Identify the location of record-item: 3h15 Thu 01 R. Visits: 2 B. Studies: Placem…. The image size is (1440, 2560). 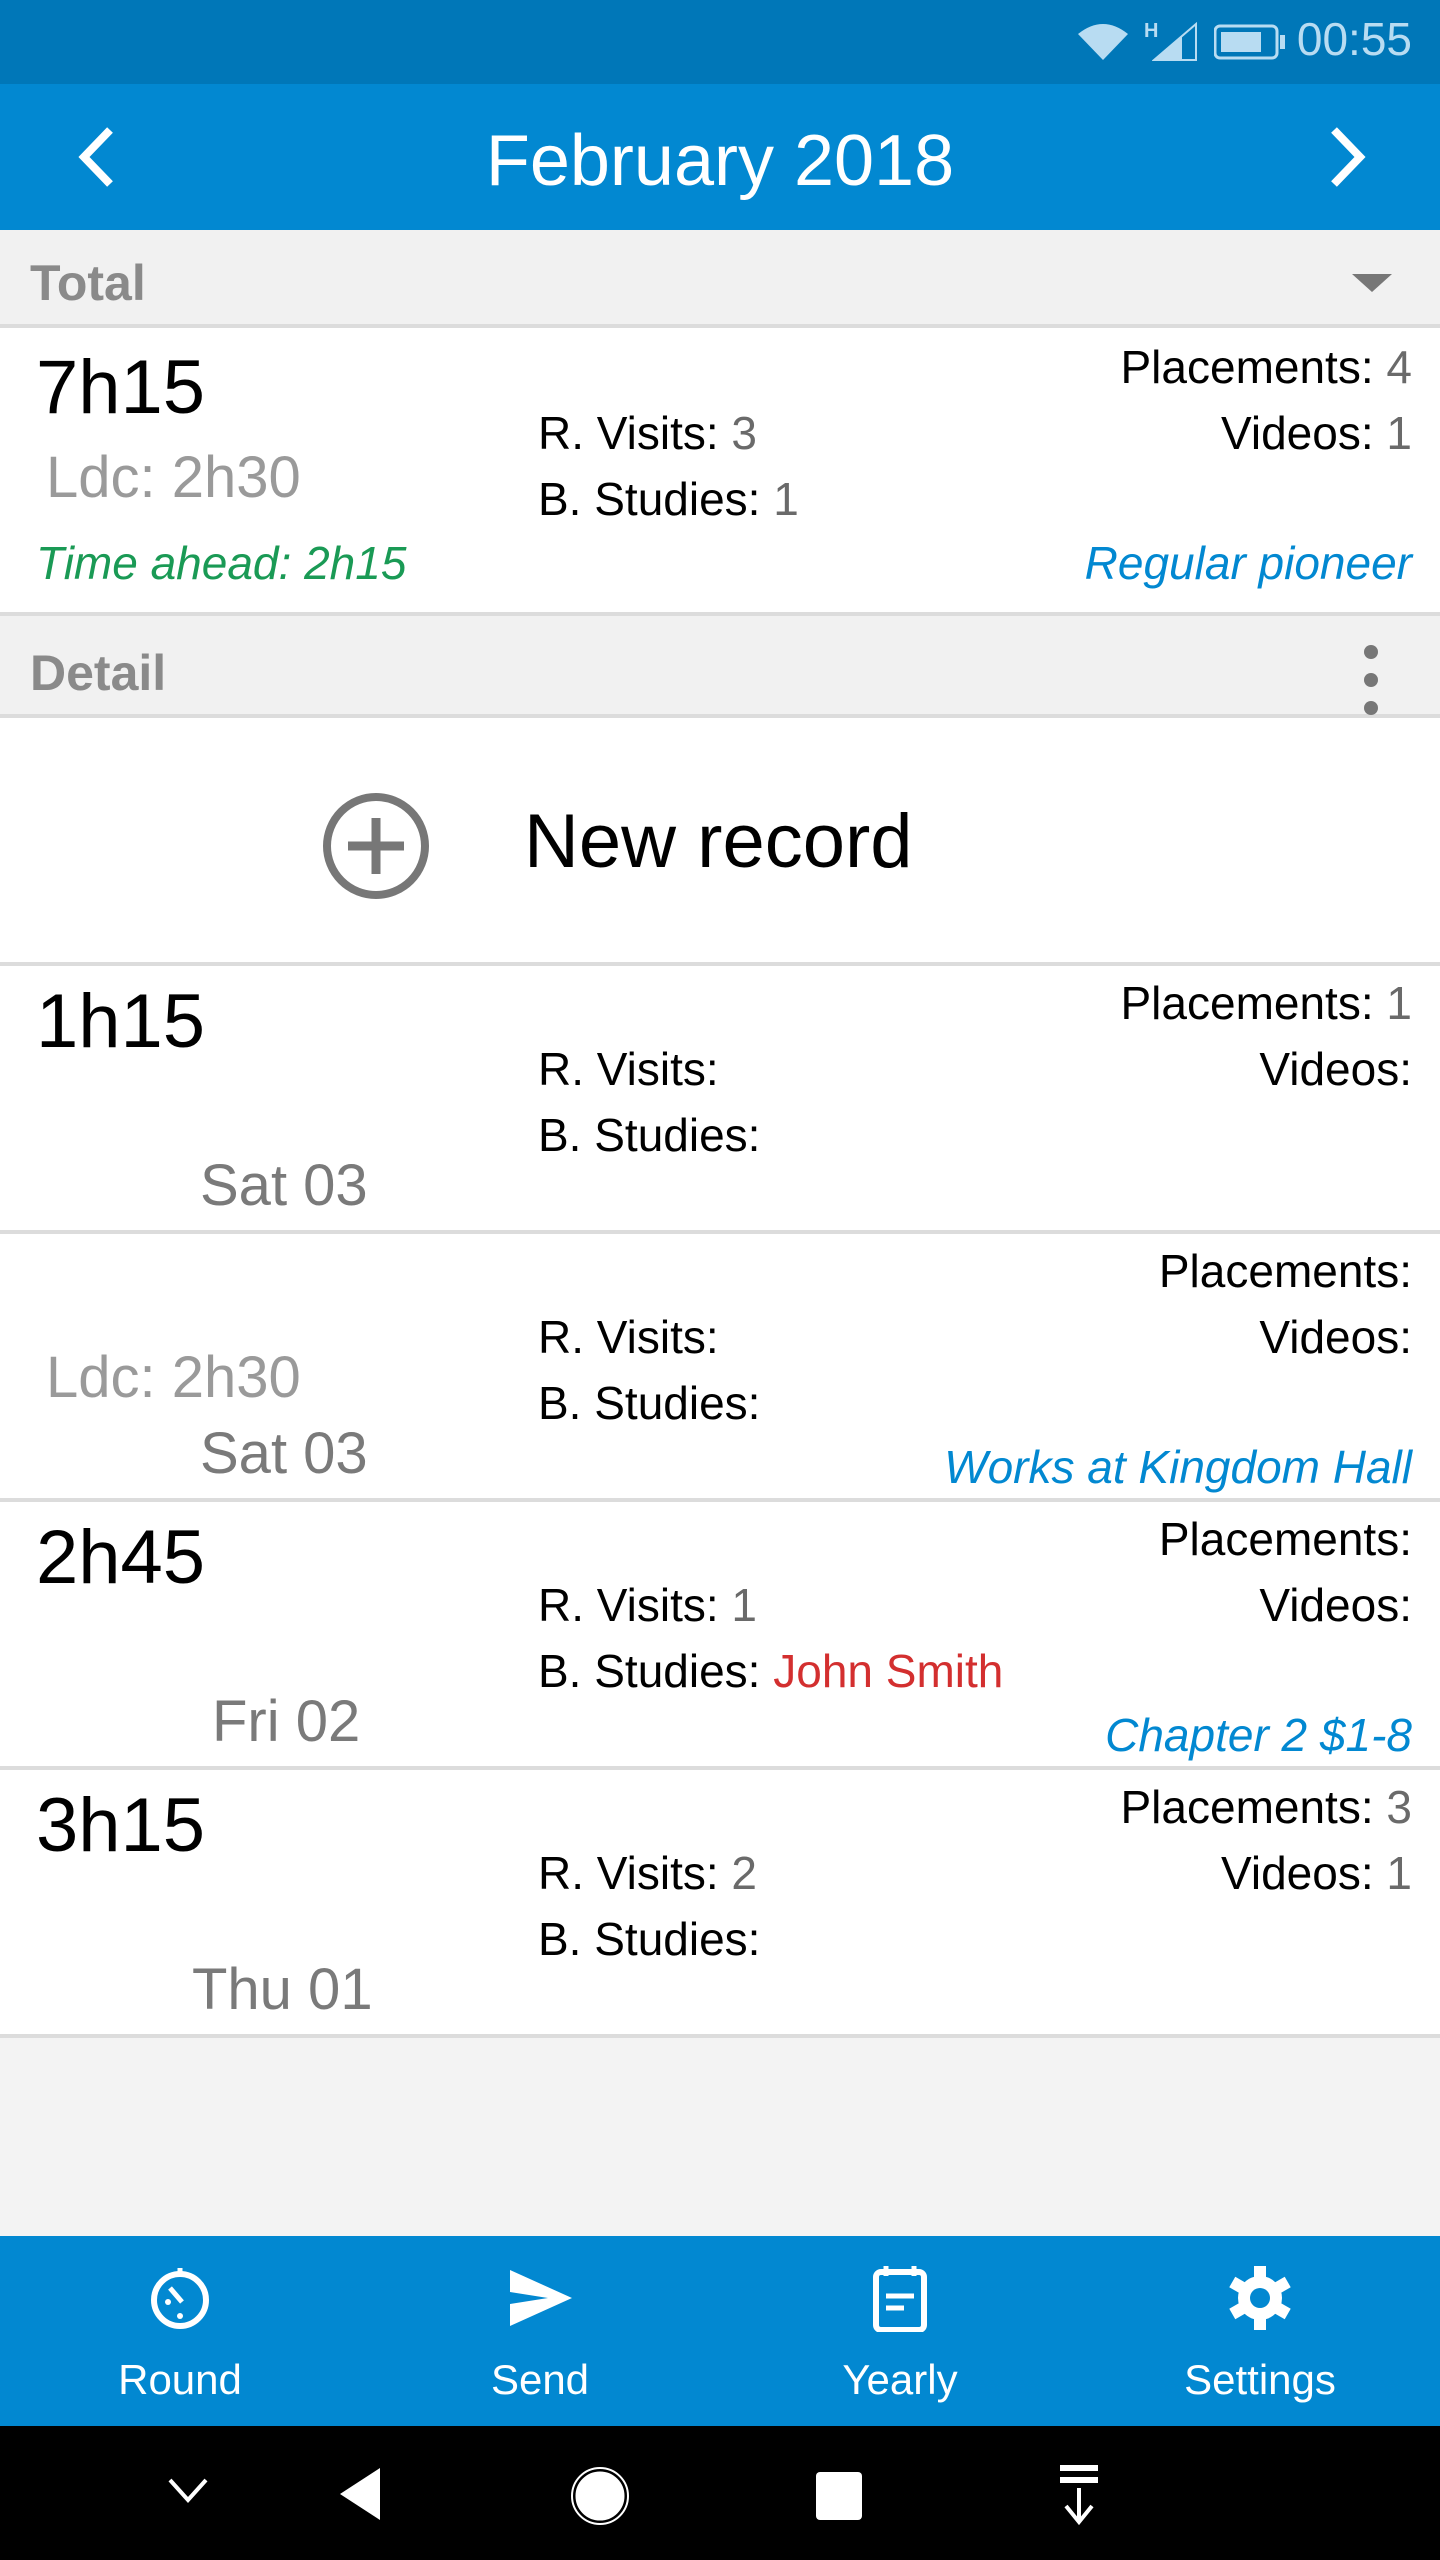
(720, 1904).